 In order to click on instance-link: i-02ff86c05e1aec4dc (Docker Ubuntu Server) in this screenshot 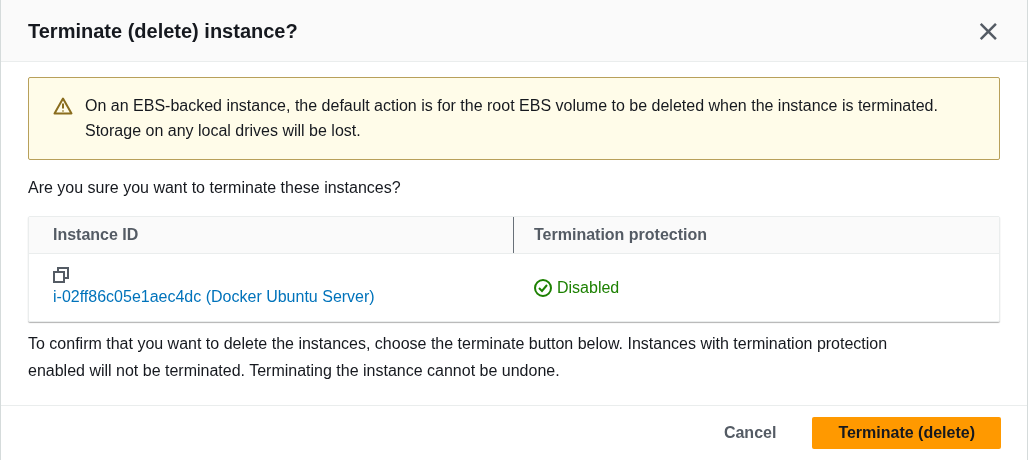, I will do `click(214, 296)`.